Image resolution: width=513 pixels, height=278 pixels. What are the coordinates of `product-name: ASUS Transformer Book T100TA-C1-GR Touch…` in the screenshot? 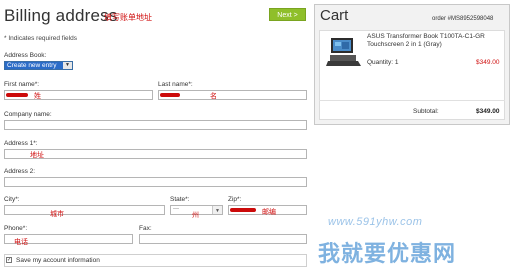 It's located at (426, 40).